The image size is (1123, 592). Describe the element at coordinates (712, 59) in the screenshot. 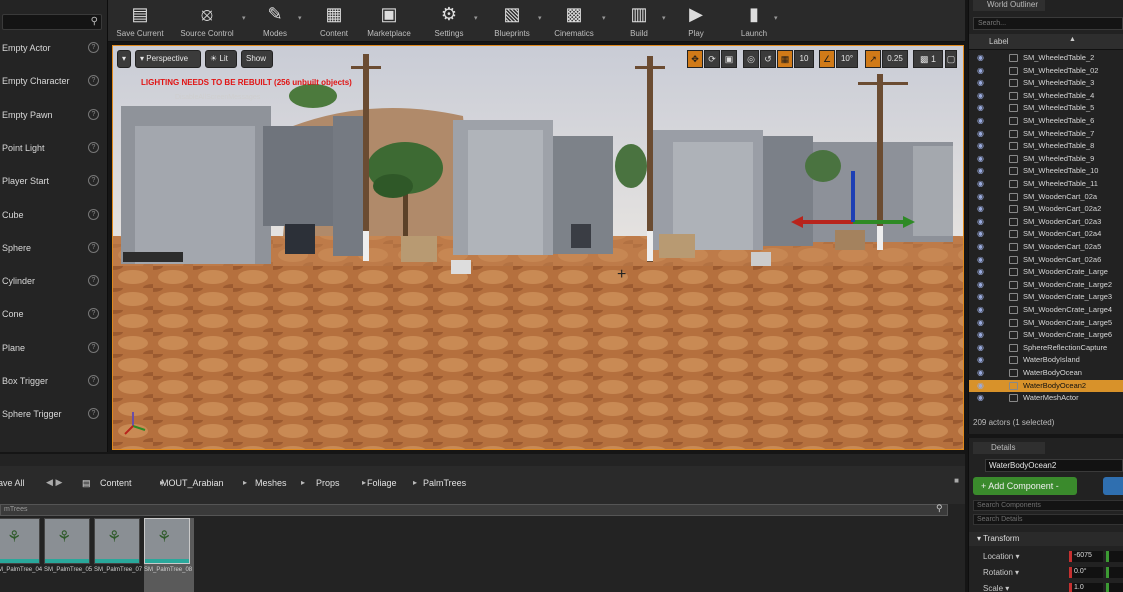

I see `rotate-tool-icon: ⟳` at that location.